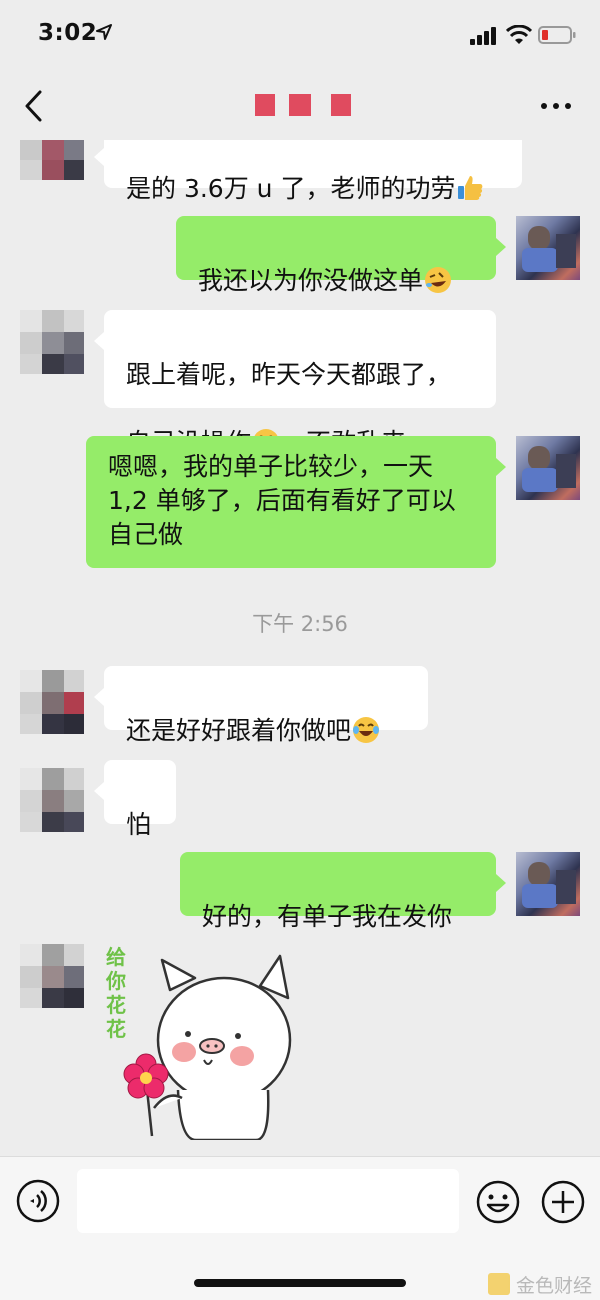  I want to click on message-text: 还是好好跟着你做吧, so click(239, 730).